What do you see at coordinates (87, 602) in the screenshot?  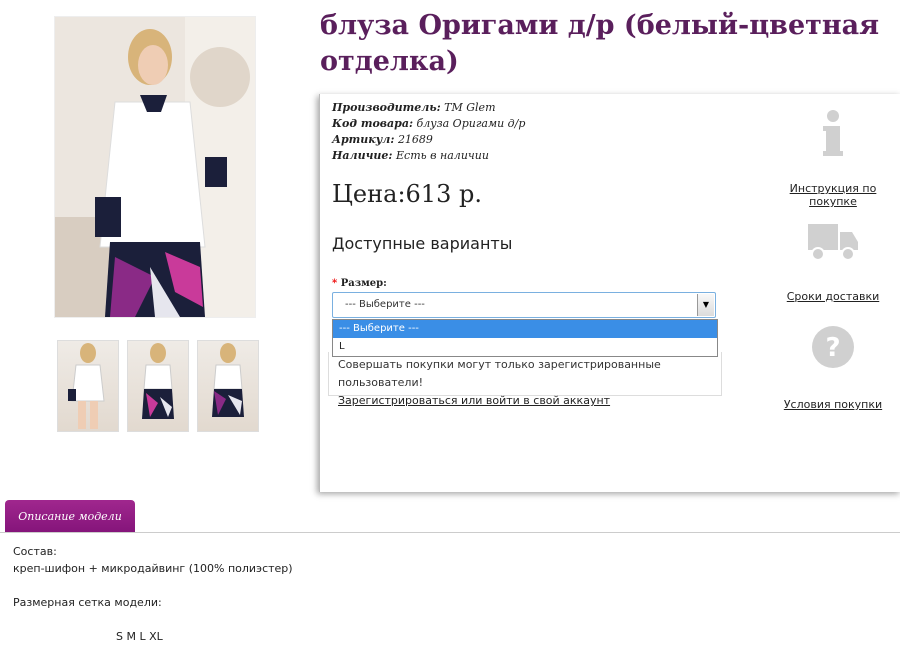 I see `size-grid-label: Размерная сетка модели:` at bounding box center [87, 602].